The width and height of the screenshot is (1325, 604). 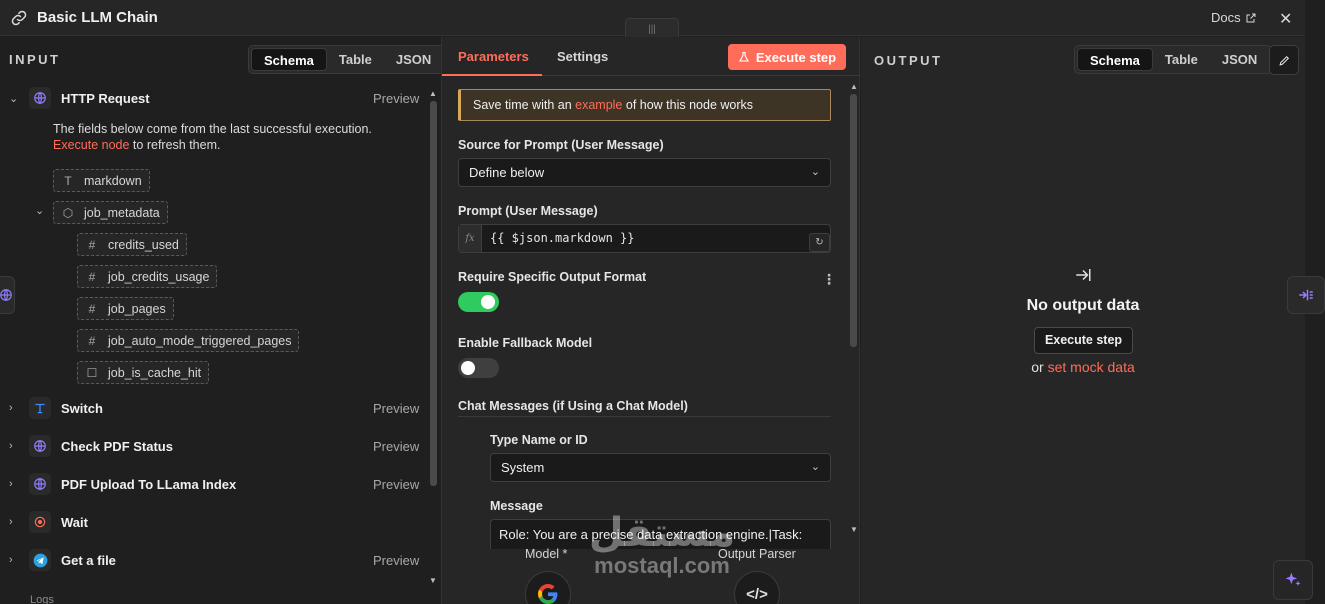 What do you see at coordinates (88, 560) in the screenshot?
I see `node-name: Get a file` at bounding box center [88, 560].